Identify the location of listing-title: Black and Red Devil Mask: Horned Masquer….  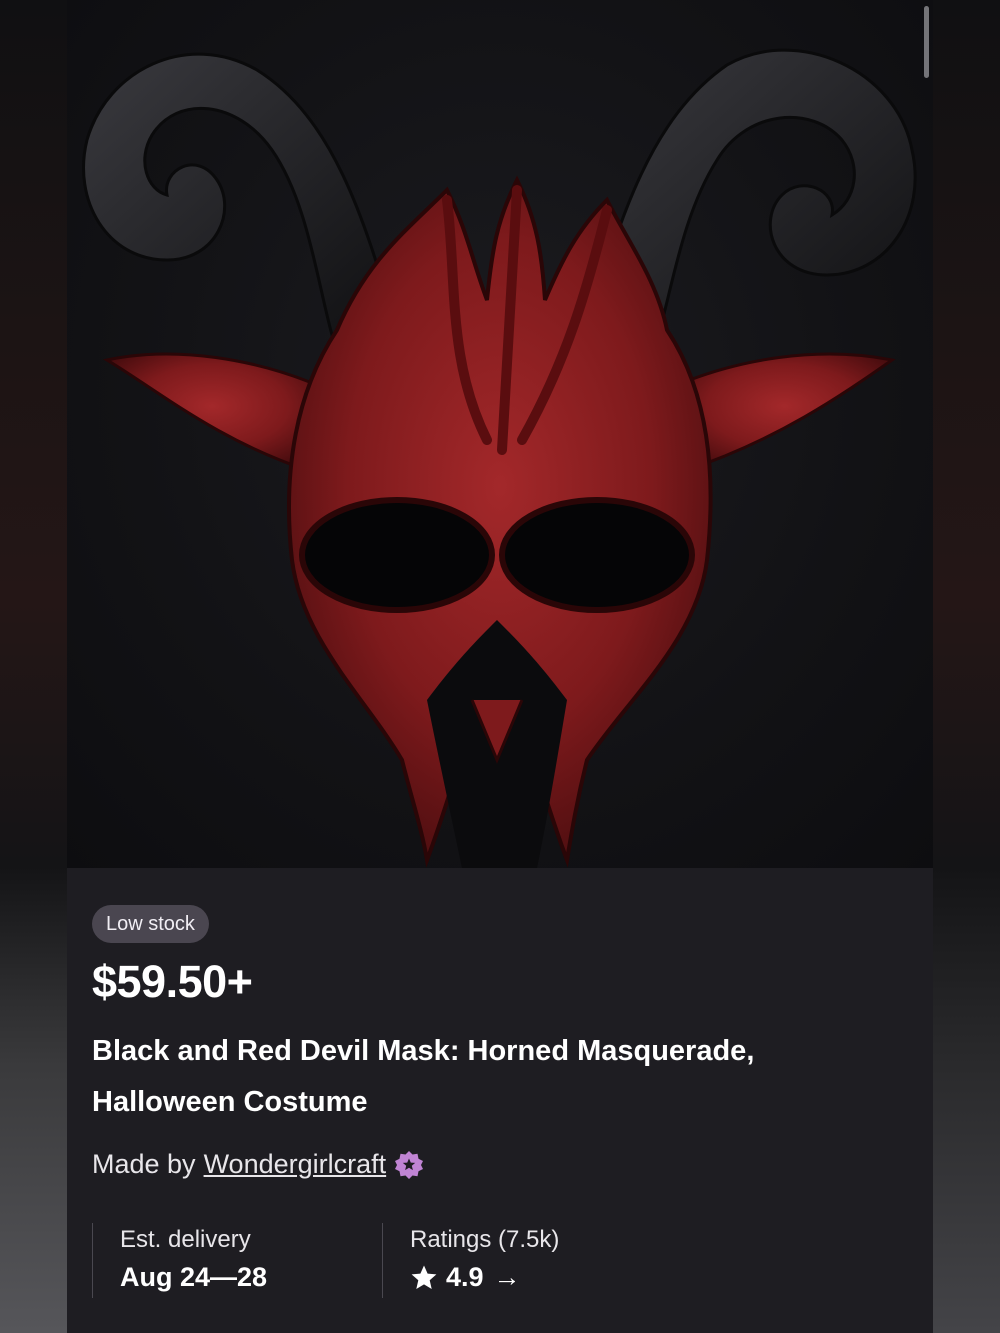
(492, 1077).